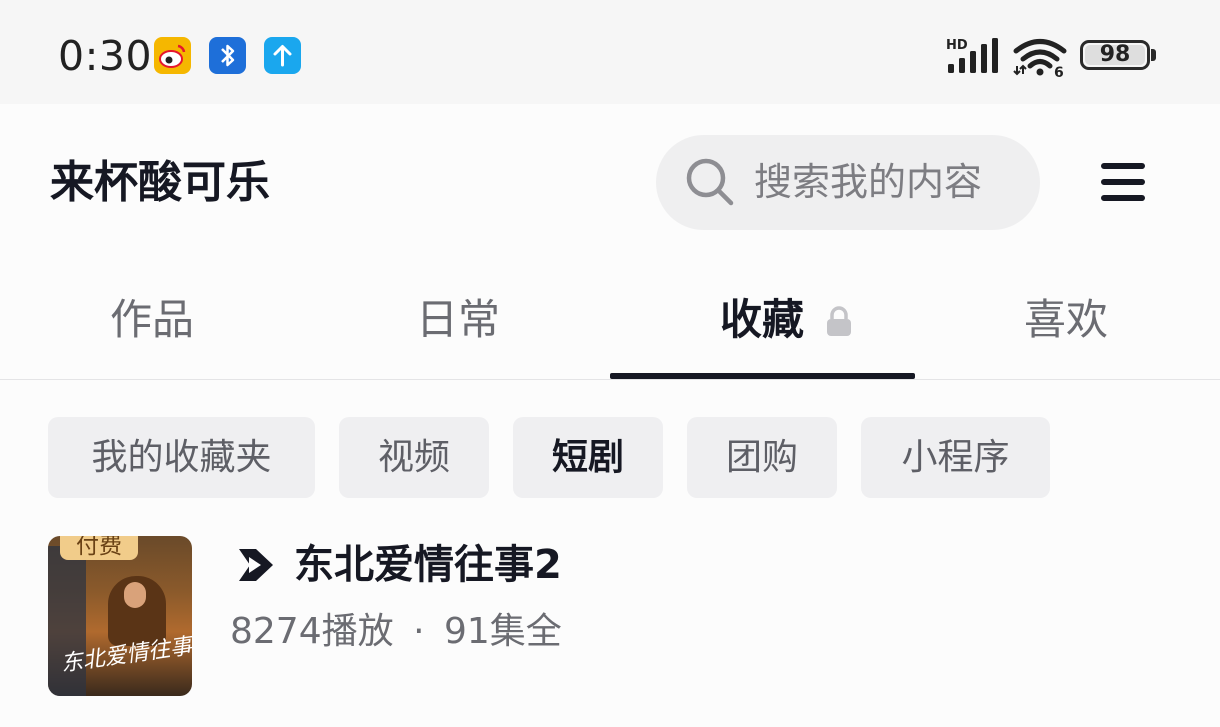  What do you see at coordinates (957, 45) in the screenshot?
I see `network-label: HD` at bounding box center [957, 45].